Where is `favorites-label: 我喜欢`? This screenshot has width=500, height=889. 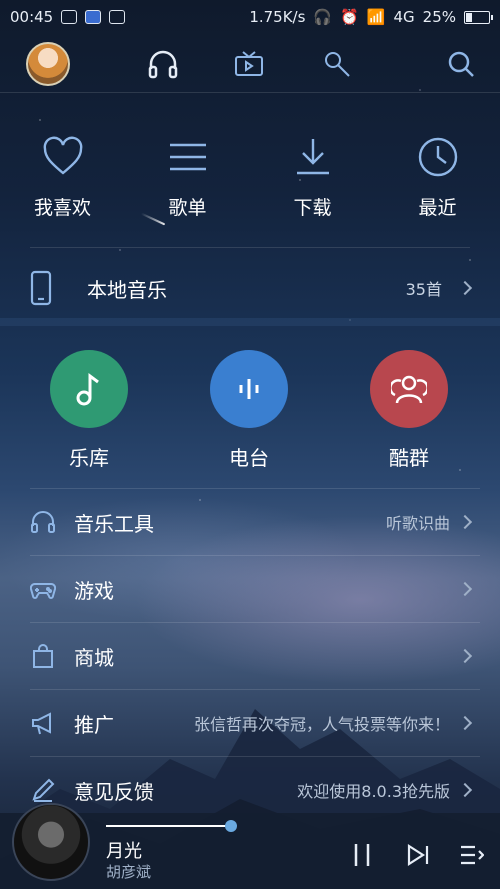 favorites-label: 我喜欢 is located at coordinates (62, 208).